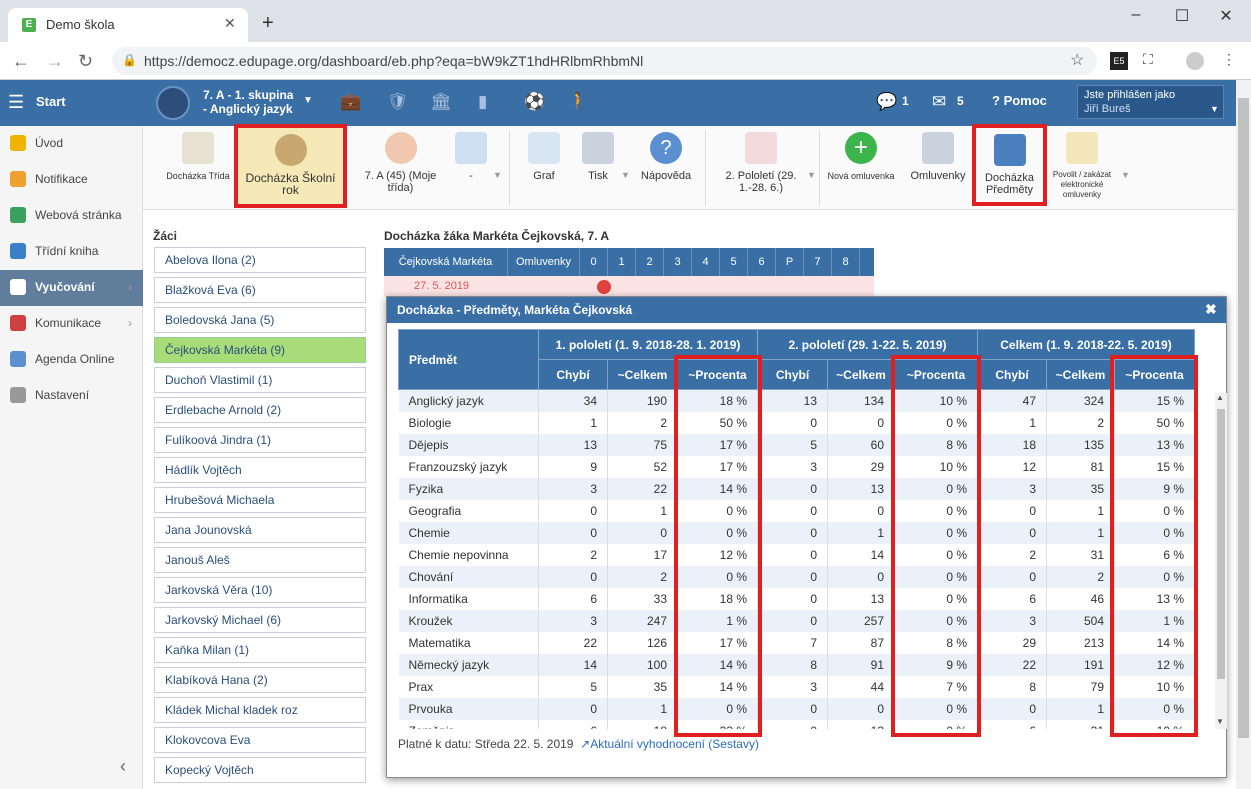 The image size is (1251, 789). Describe the element at coordinates (796, 598) in the screenshot. I see `table-row: Informatika 6 33 18 % 0 13 0 % 6 46 13 %` at that location.